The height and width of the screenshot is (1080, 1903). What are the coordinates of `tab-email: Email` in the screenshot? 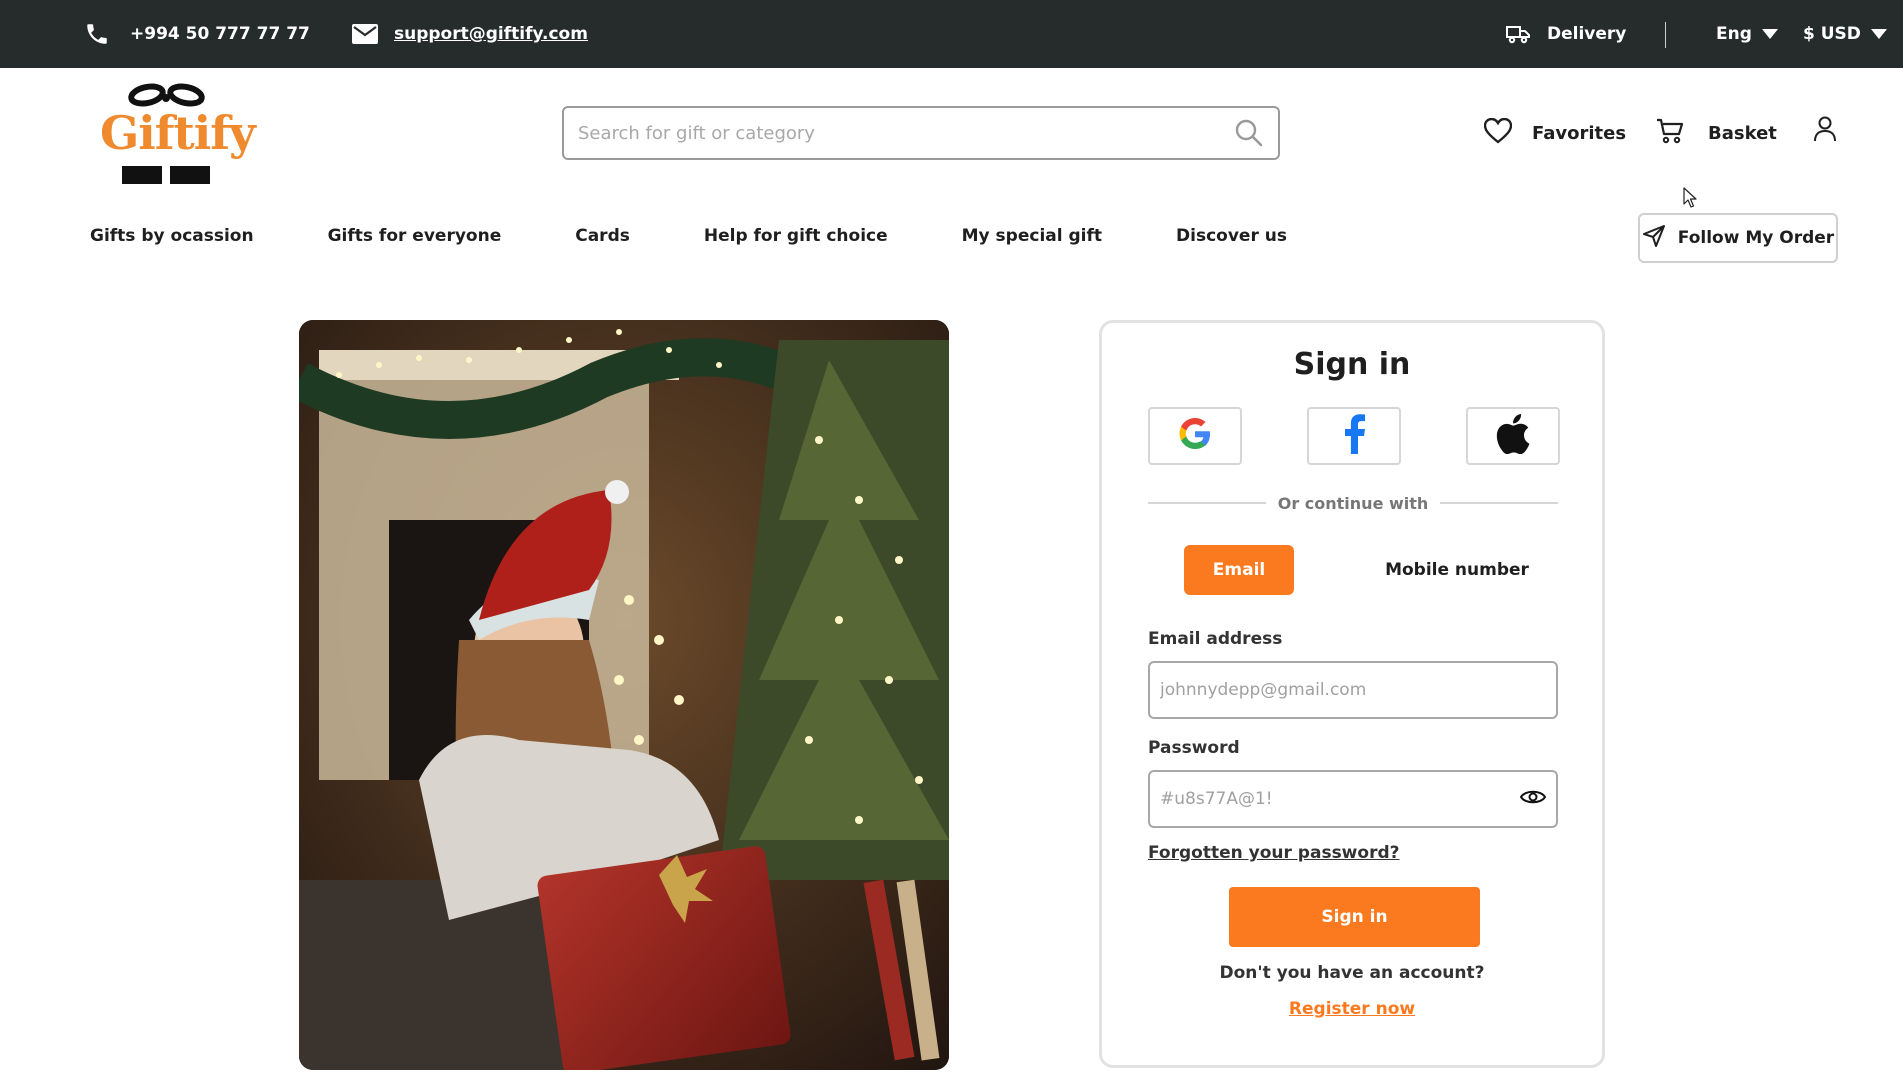 It's located at (1239, 570).